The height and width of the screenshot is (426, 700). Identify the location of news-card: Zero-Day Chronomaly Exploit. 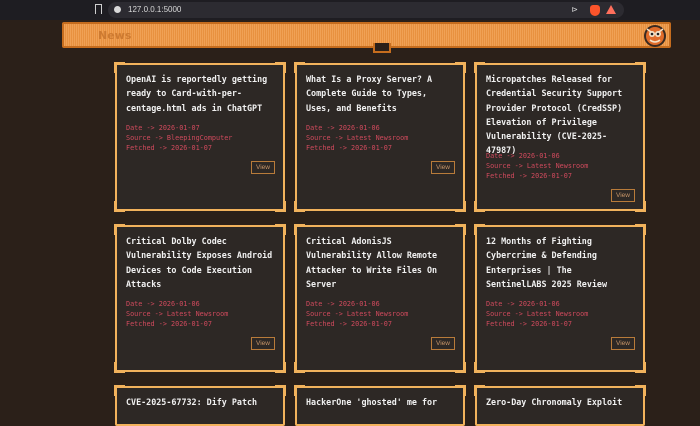
(560, 405).